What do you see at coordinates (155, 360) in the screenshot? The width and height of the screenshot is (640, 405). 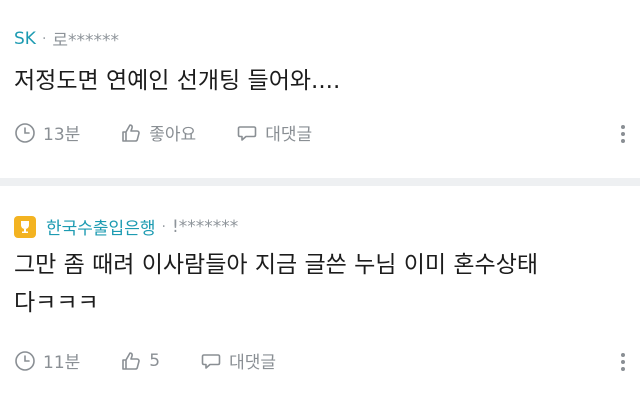 I see `like-count: 5` at bounding box center [155, 360].